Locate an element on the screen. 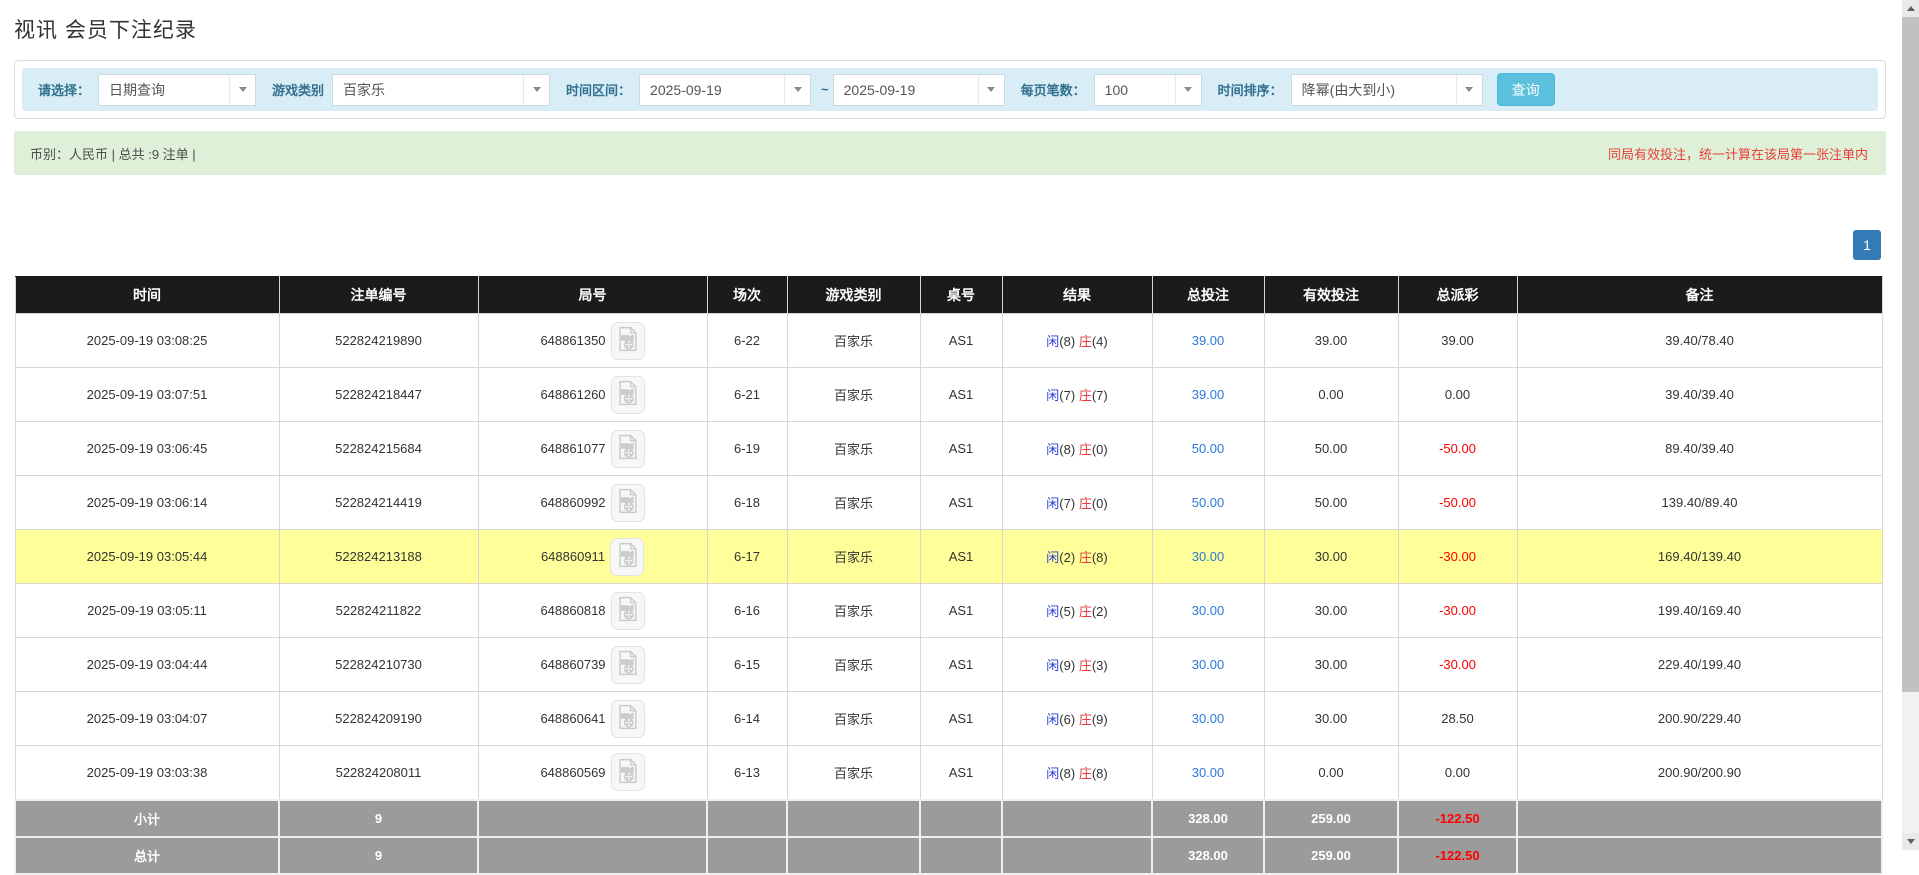 Image resolution: width=1919 pixels, height=875 pixels. column-header: 总投注 is located at coordinates (1208, 295).